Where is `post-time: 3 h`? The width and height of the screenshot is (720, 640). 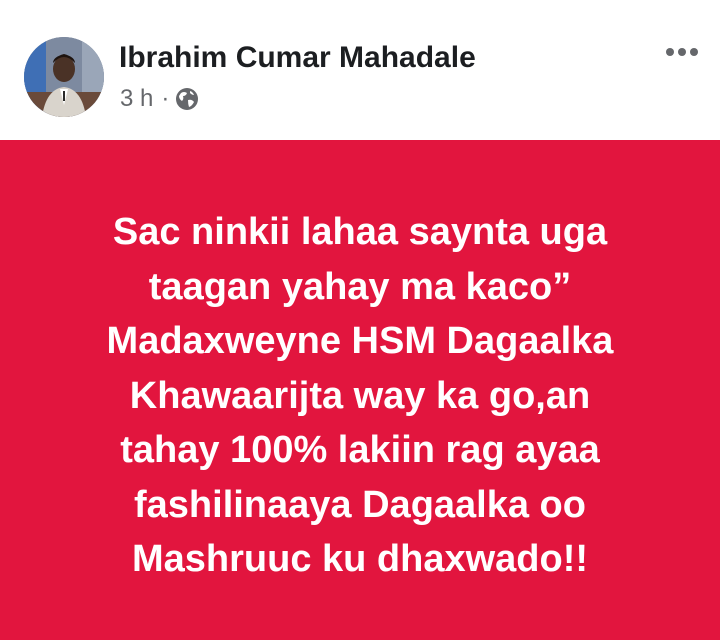
post-time: 3 h is located at coordinates (136, 99).